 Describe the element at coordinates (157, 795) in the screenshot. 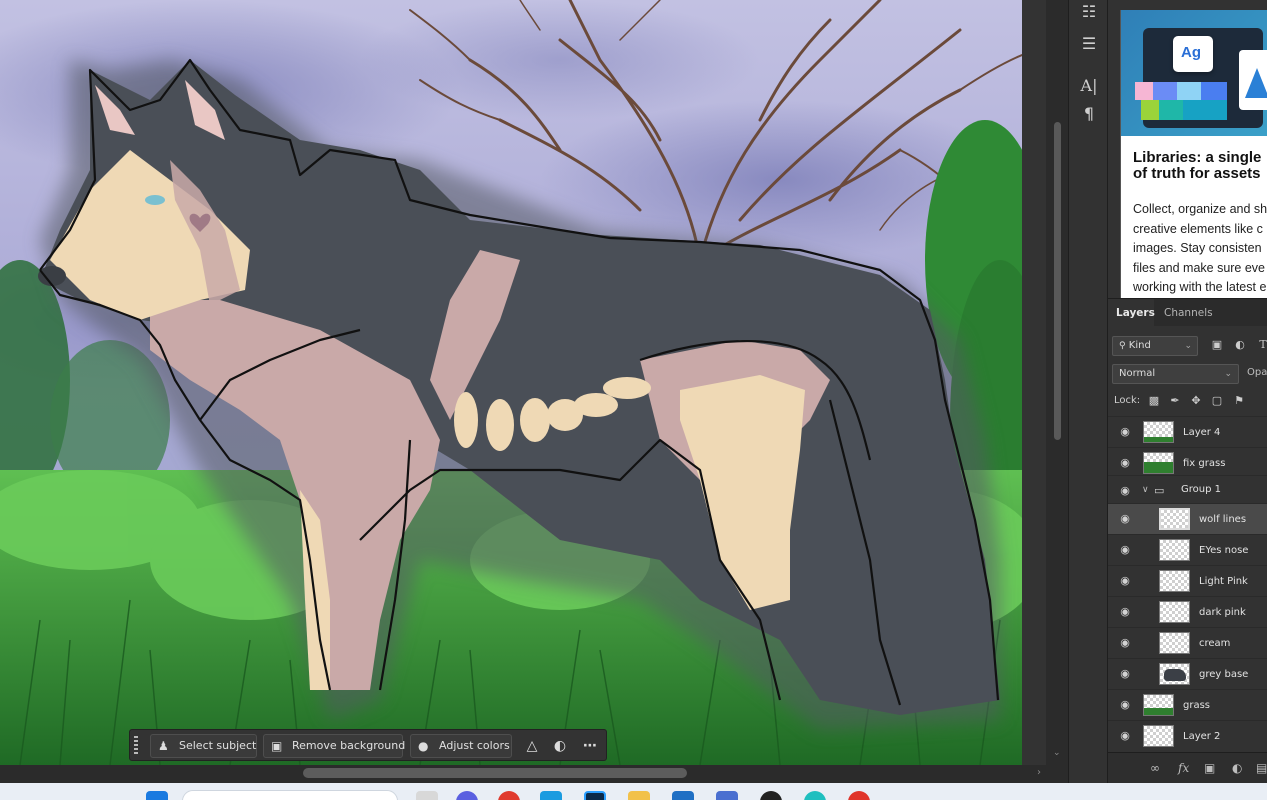

I see `start-icon` at that location.